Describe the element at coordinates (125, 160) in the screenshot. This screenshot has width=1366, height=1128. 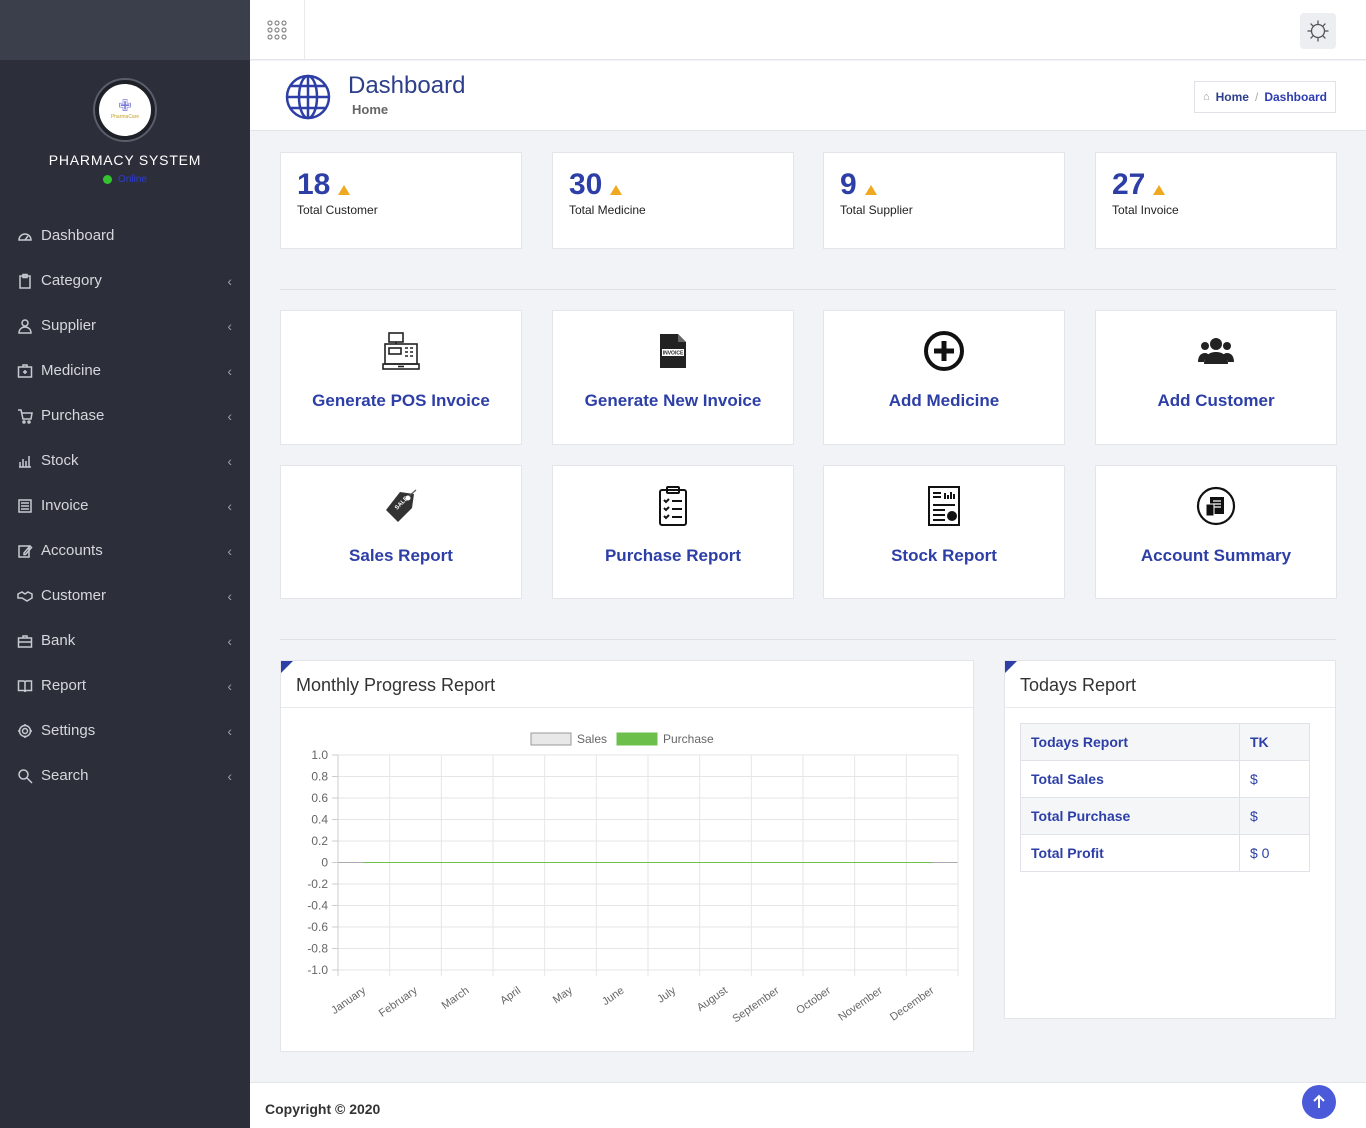
I see `system-name: PHARMACY SYSTEM` at that location.